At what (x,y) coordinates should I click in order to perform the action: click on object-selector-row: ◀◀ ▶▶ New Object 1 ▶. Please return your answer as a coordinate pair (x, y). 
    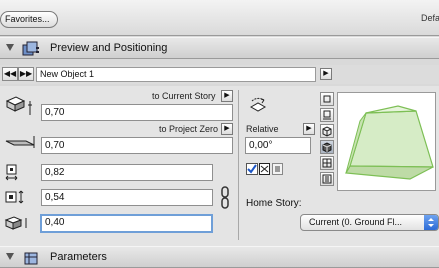
    Looking at the image, I should click on (219, 74).